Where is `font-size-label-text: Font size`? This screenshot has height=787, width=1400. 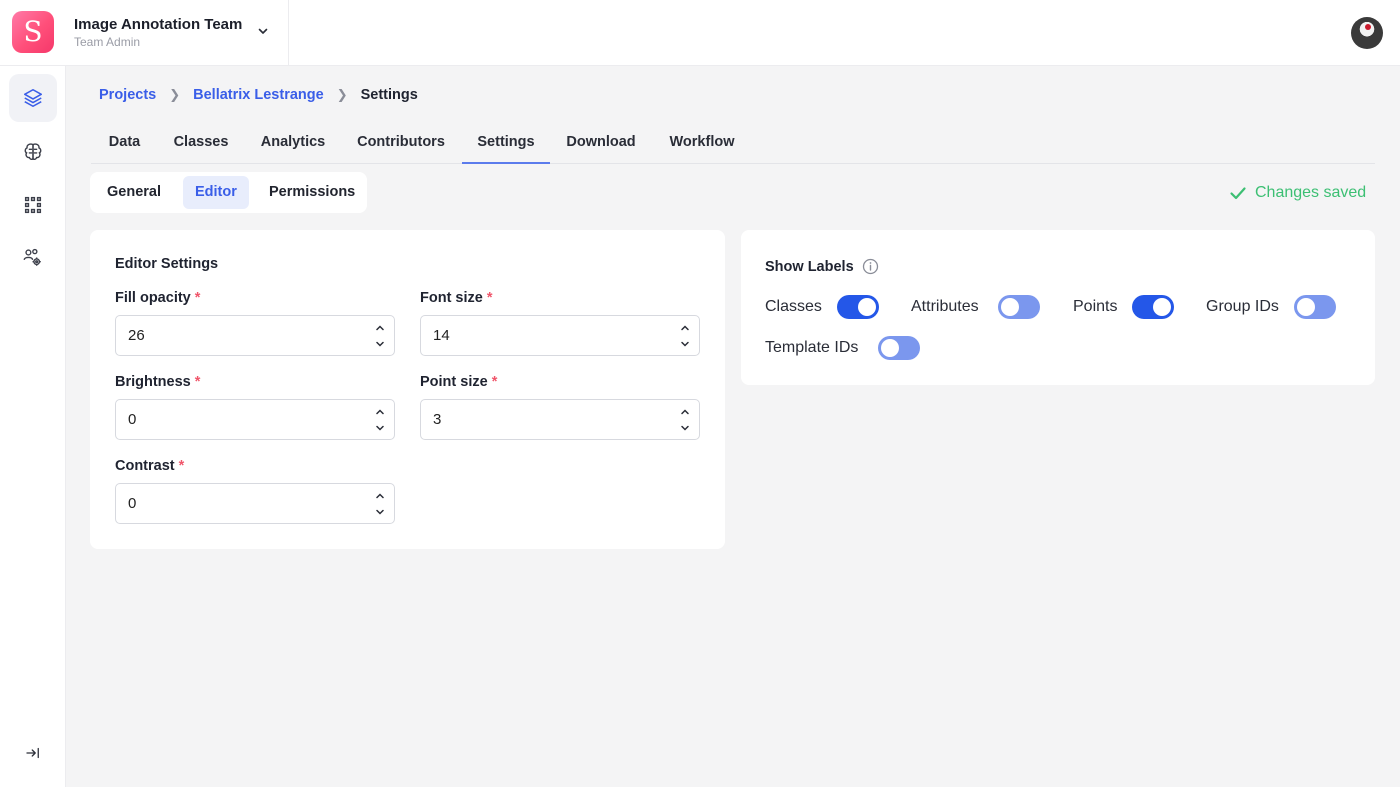
font-size-label-text: Font size is located at coordinates (451, 298).